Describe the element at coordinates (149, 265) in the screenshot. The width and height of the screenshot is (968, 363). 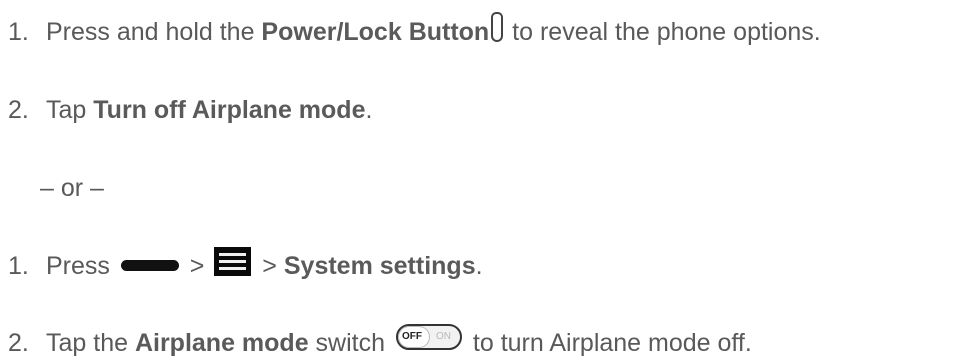
I see `home-key-icon` at that location.